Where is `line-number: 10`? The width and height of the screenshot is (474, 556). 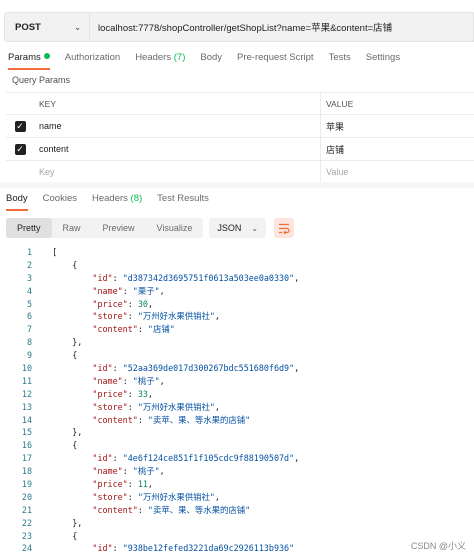 line-number: 10 is located at coordinates (26, 368).